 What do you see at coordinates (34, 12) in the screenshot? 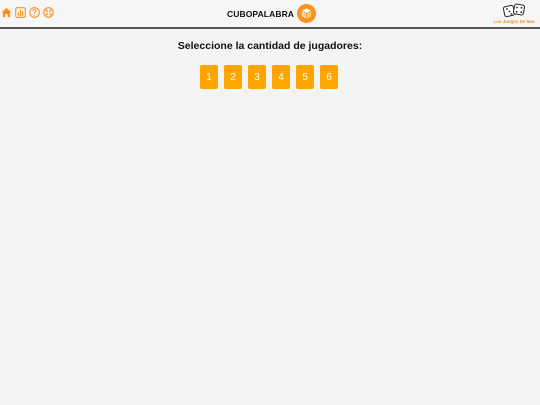
I see `help-icon` at bounding box center [34, 12].